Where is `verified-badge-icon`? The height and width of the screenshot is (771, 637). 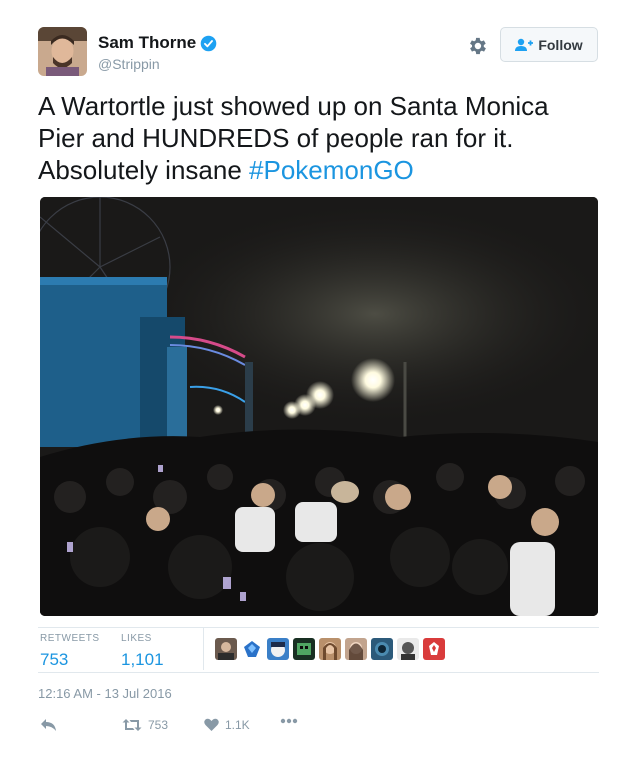 verified-badge-icon is located at coordinates (208, 43).